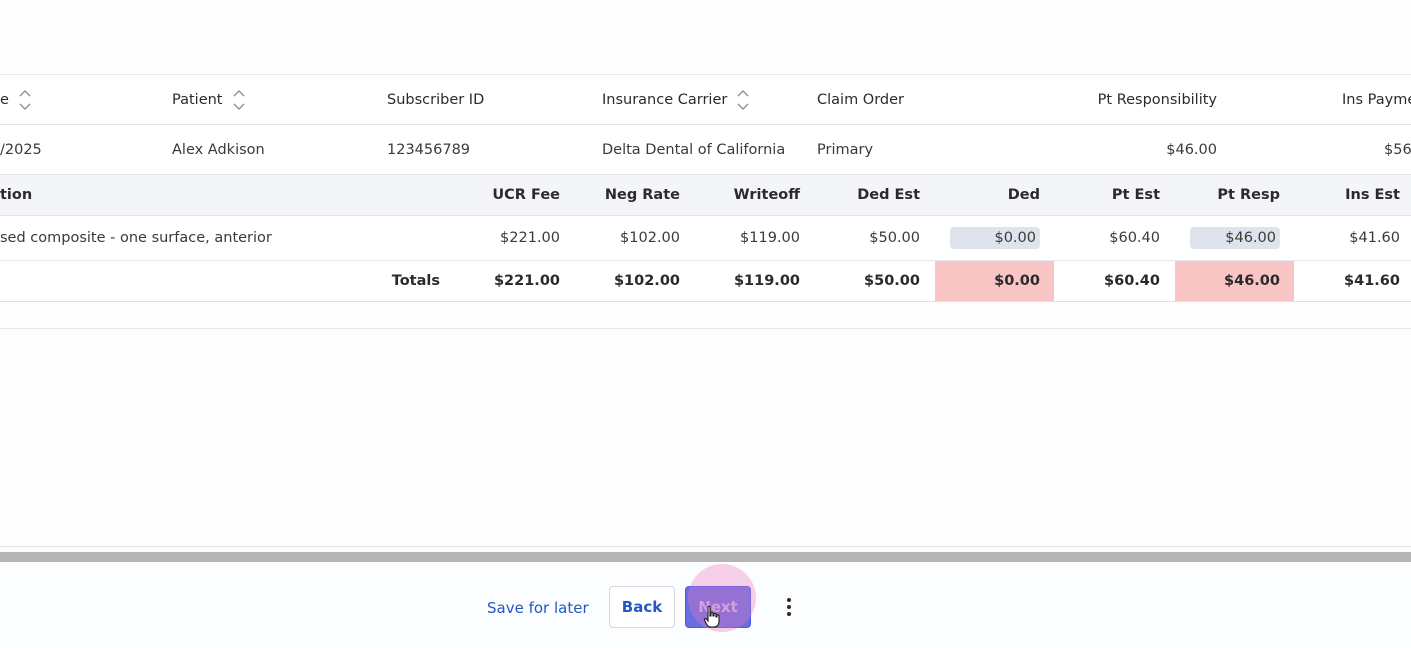 The image size is (1411, 648). I want to click on column-header-pt-resp: Pt Resp, so click(1248, 195).